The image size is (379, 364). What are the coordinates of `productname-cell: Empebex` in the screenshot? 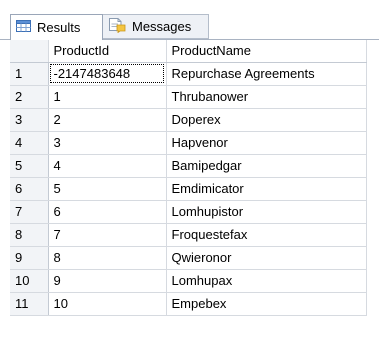 It's located at (266, 304).